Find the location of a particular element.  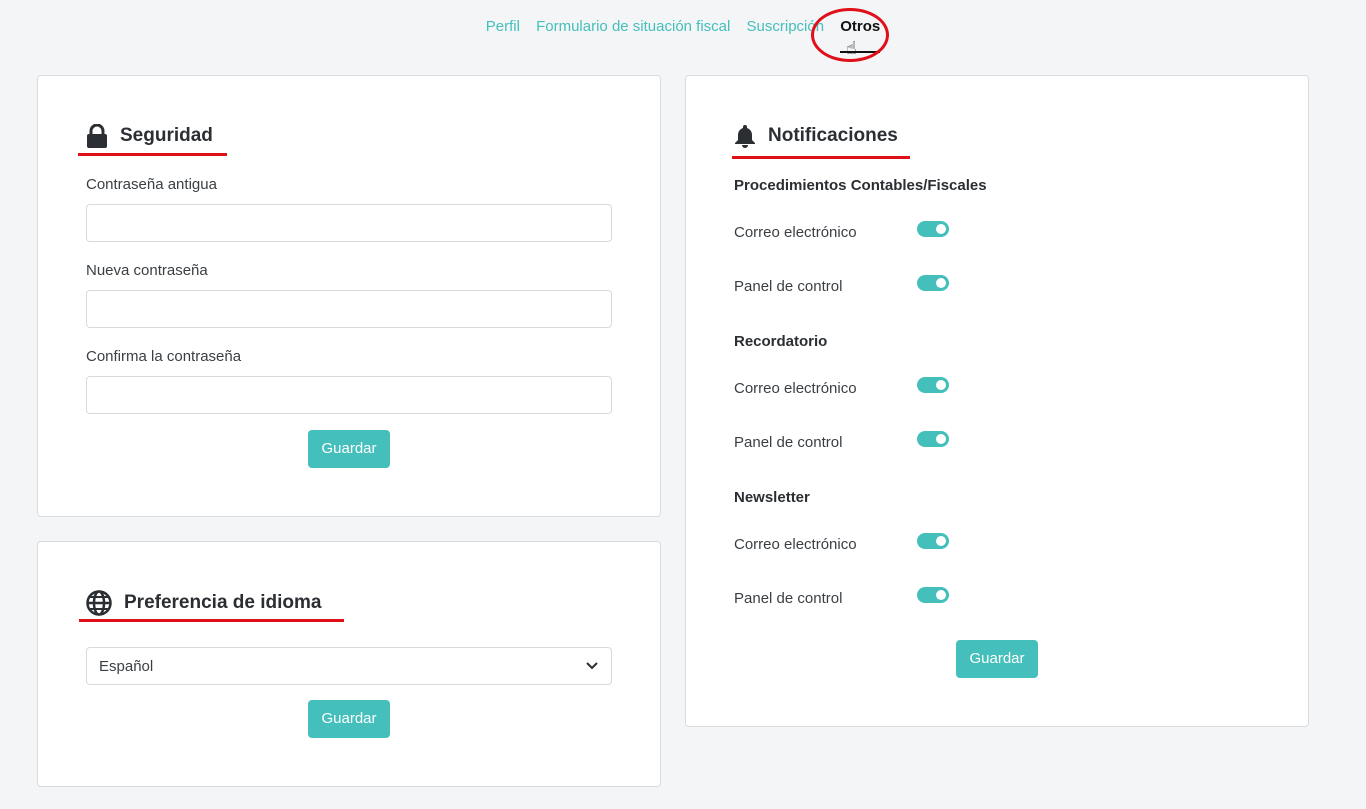

tab-formulario-situacion-fiscal: Formulario de situación fiscal is located at coordinates (633, 26).